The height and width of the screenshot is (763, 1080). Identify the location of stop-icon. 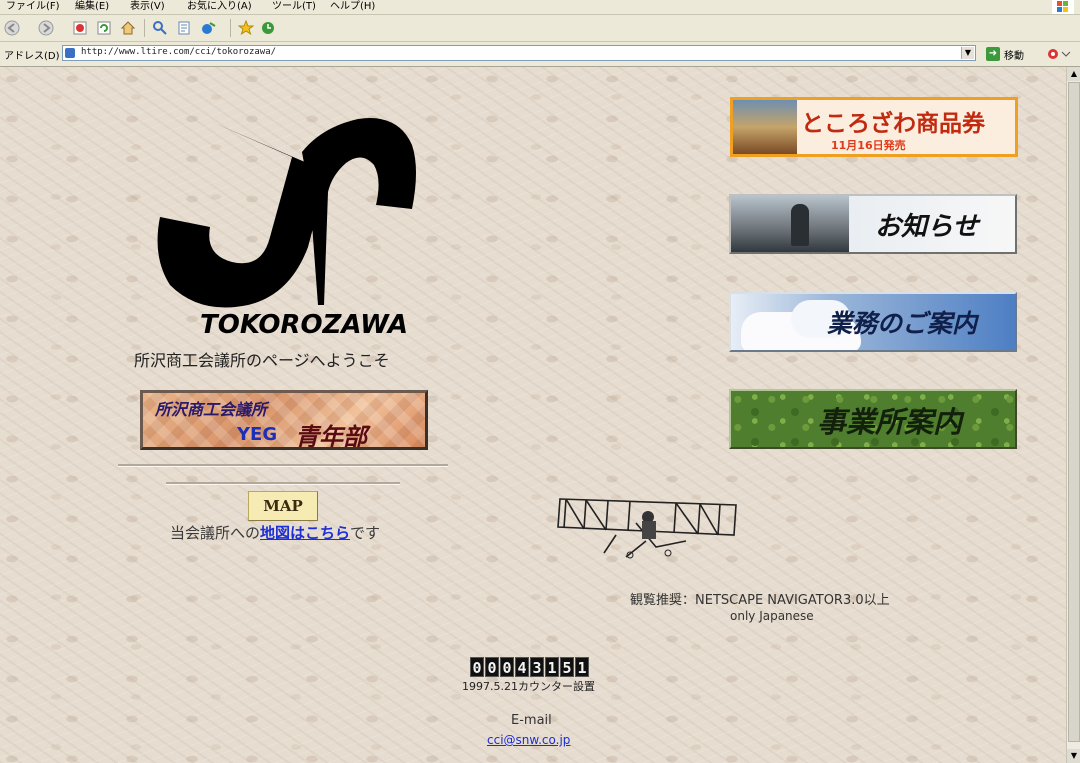
(80, 28).